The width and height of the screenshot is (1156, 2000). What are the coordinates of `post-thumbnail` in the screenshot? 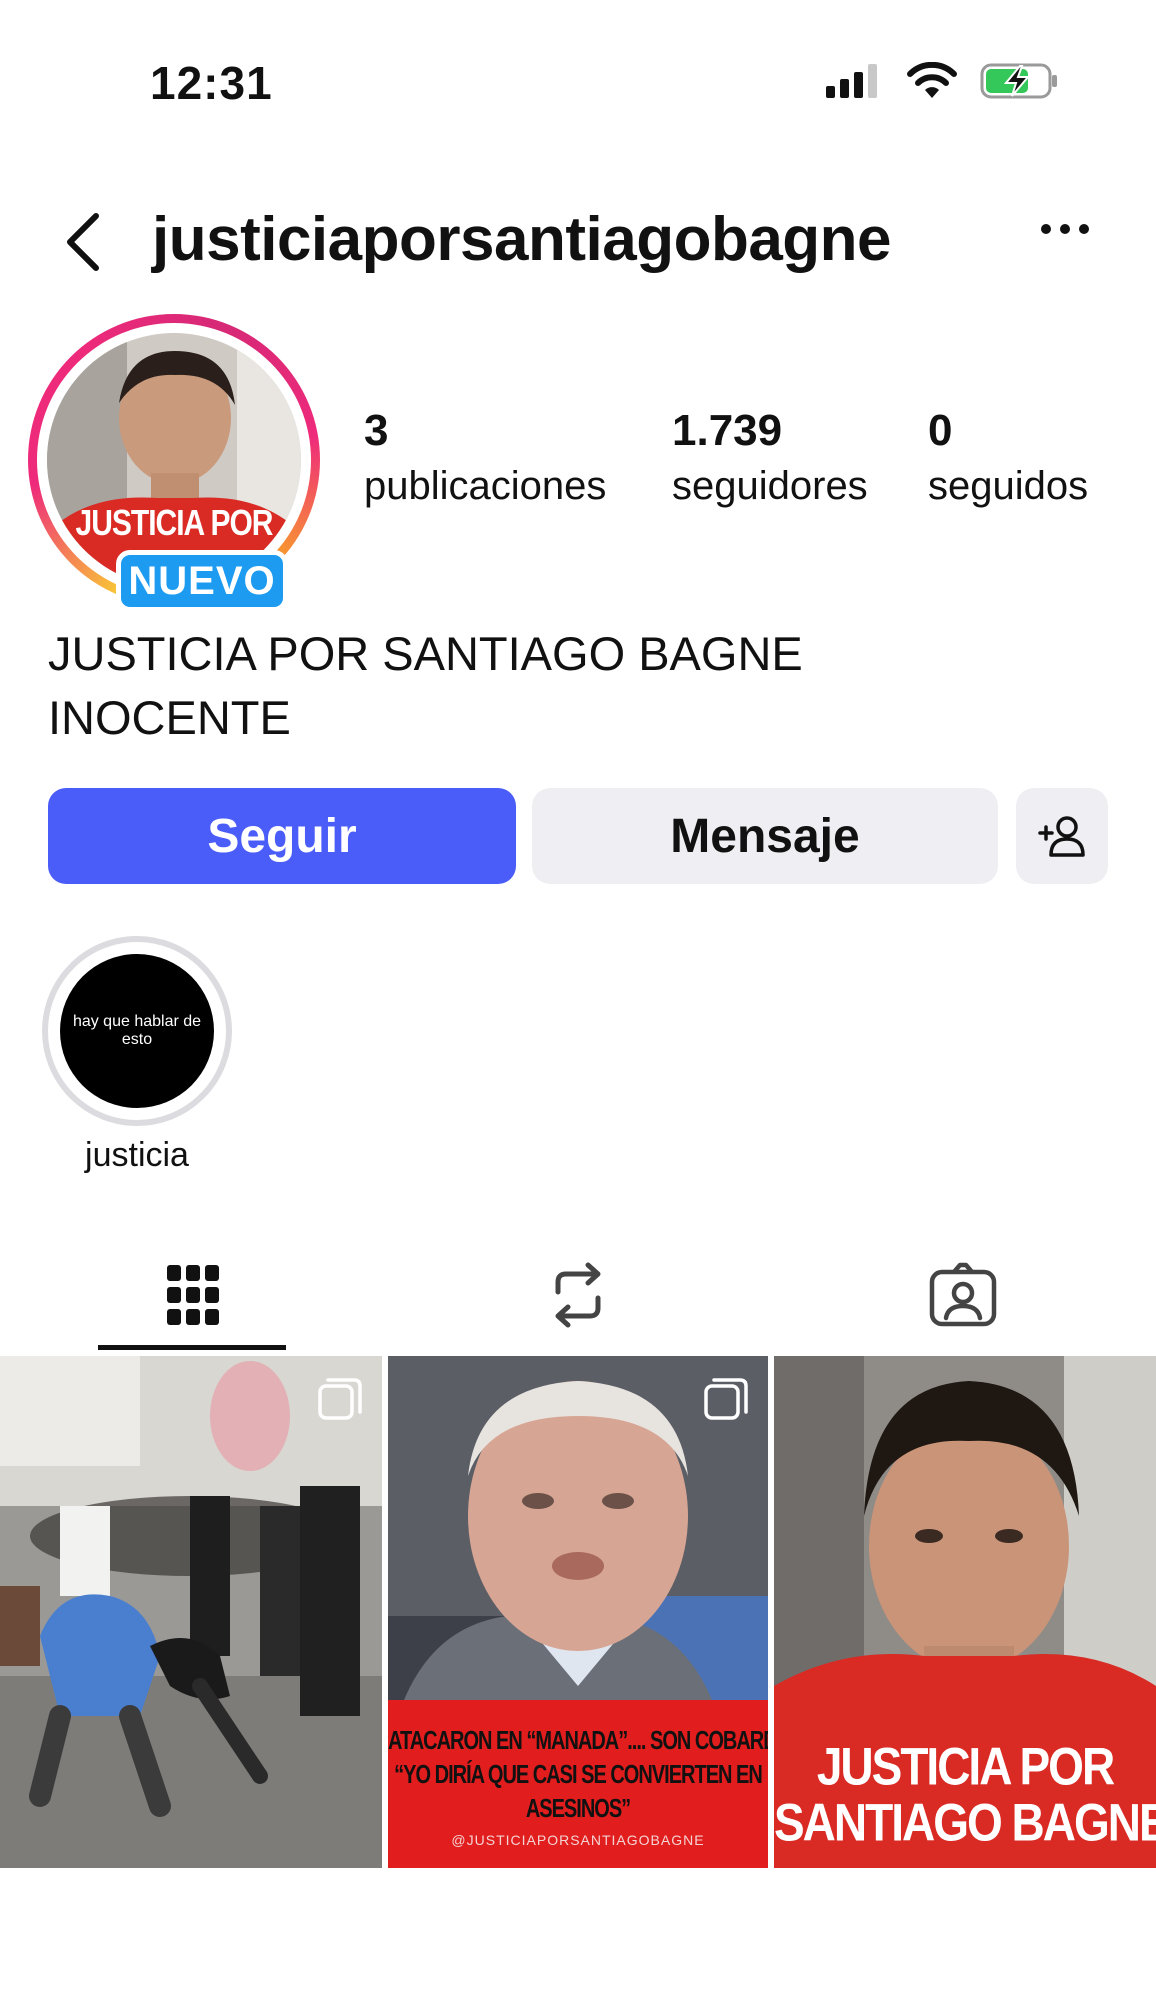 It's located at (191, 1612).